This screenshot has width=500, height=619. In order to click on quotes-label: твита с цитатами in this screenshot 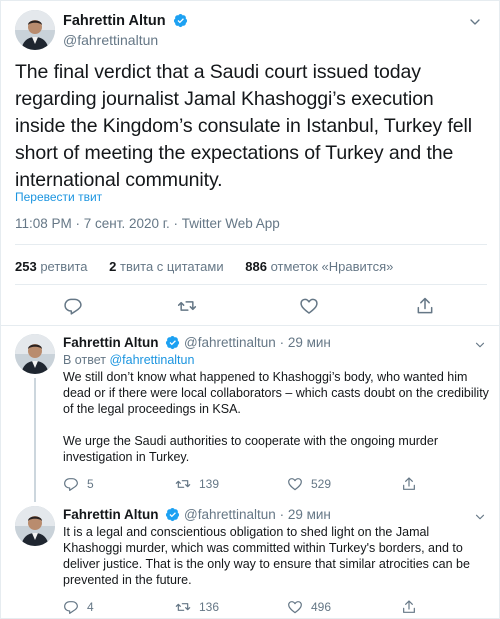, I will do `click(172, 266)`.